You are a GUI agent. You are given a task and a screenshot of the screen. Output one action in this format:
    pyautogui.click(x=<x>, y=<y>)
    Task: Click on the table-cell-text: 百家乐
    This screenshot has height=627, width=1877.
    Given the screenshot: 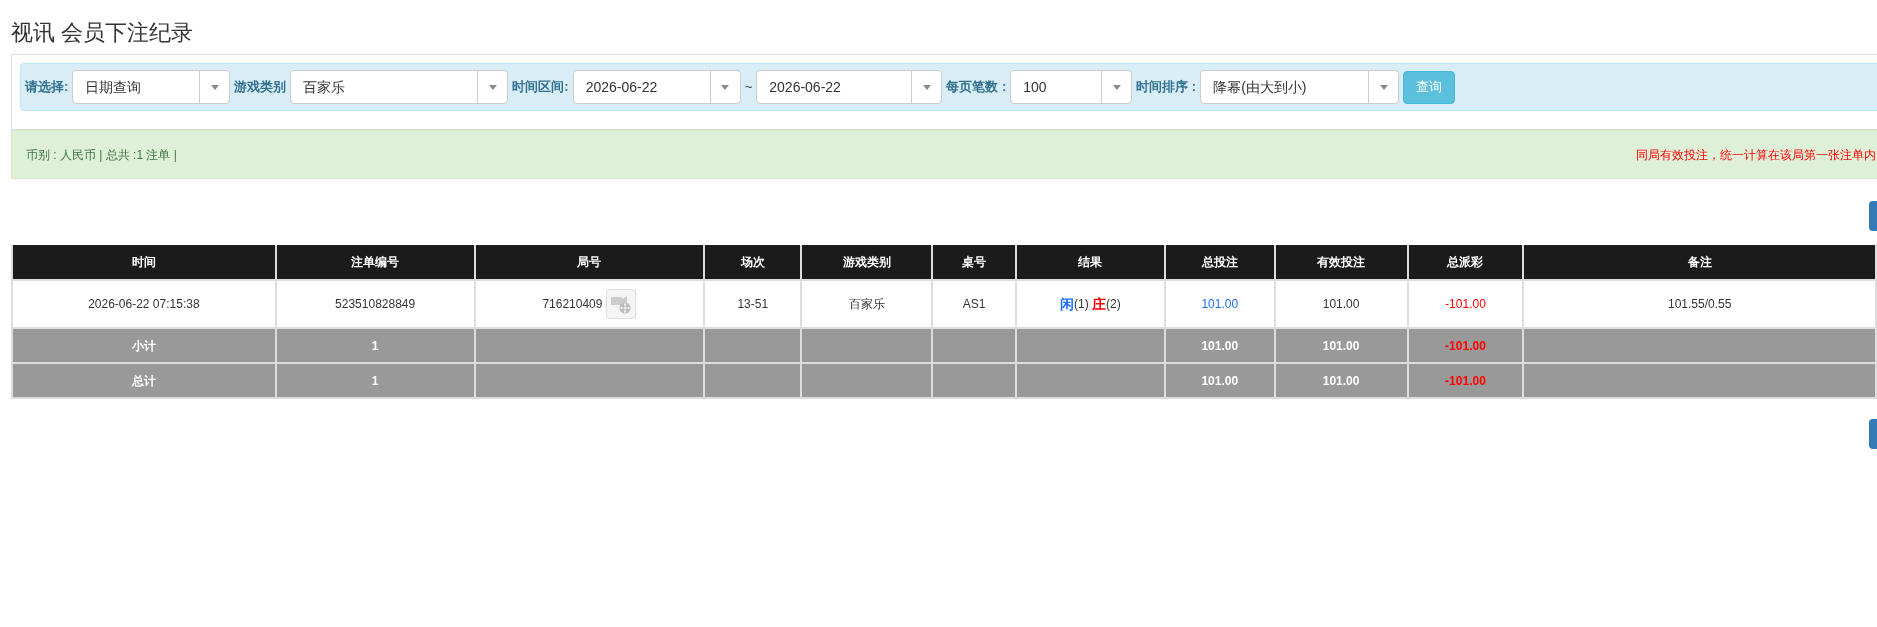 What is the action you would take?
    pyautogui.click(x=866, y=304)
    